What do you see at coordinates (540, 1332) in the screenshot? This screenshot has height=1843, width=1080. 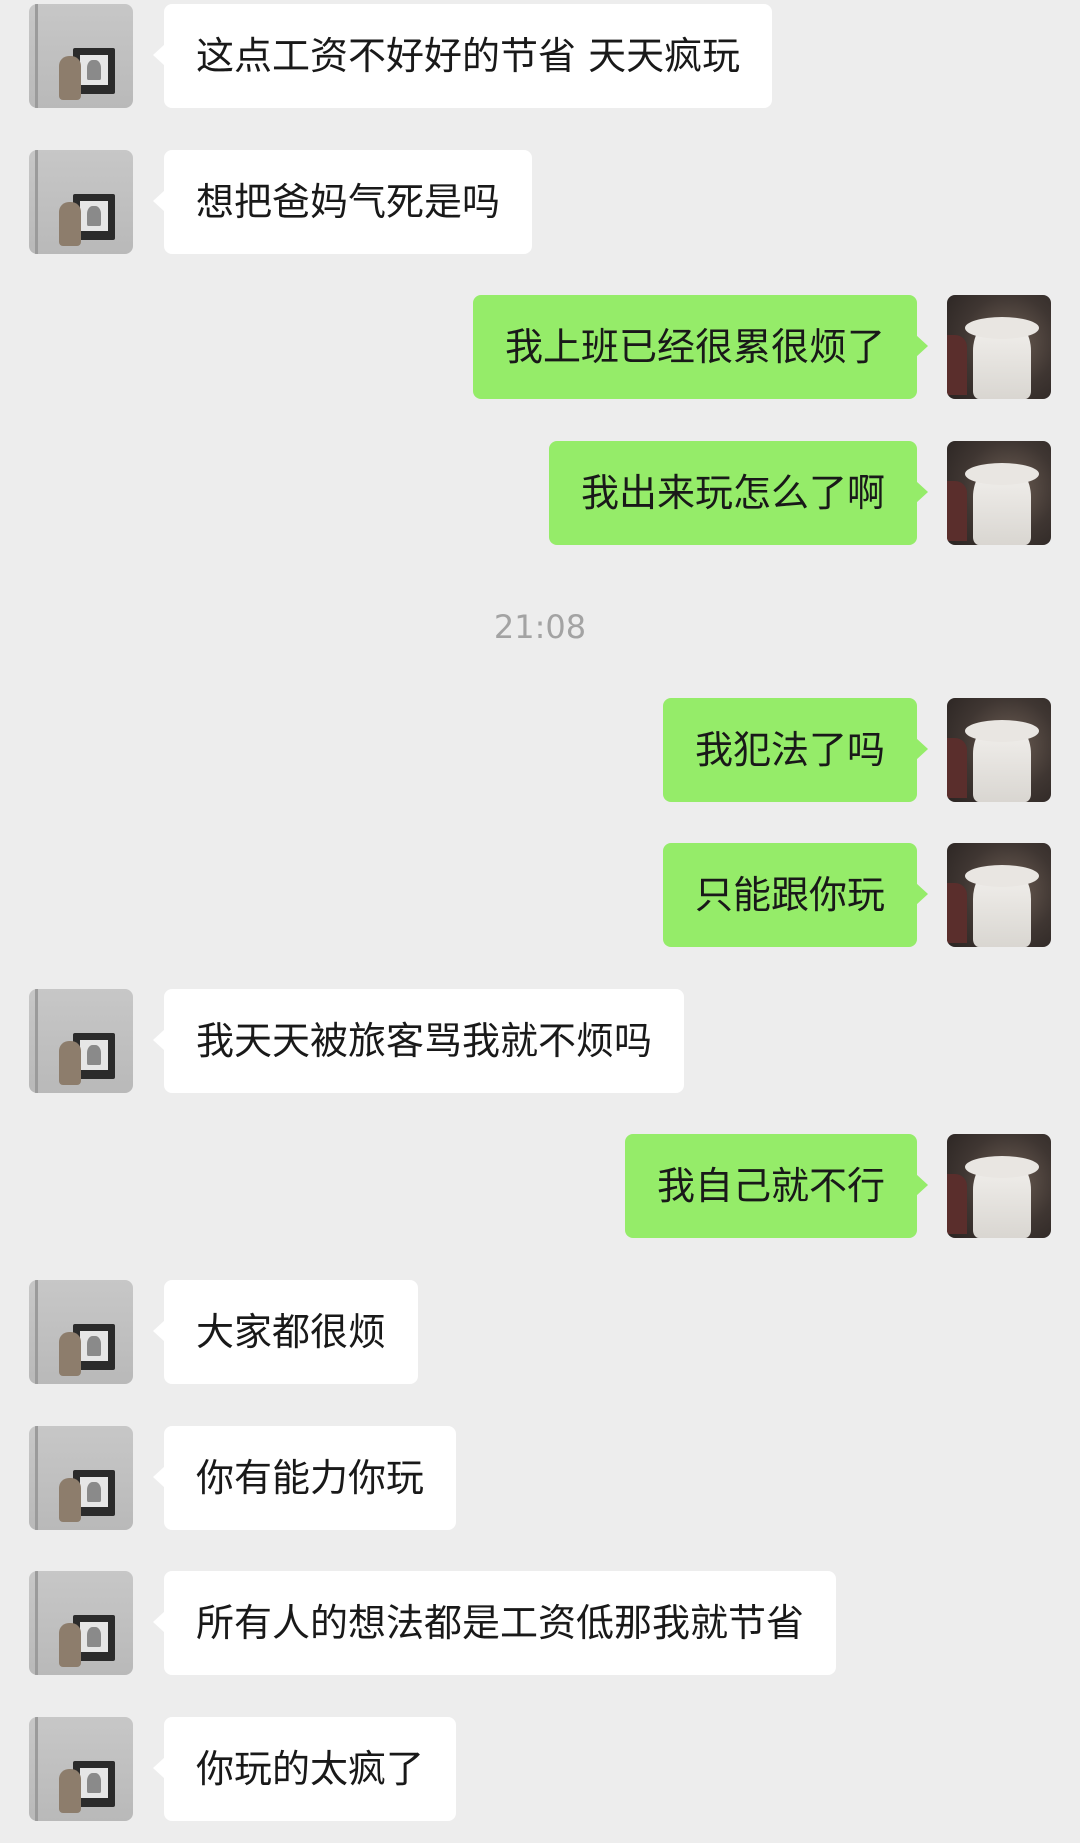 I see `message-row-incoming: 大家都很烦` at bounding box center [540, 1332].